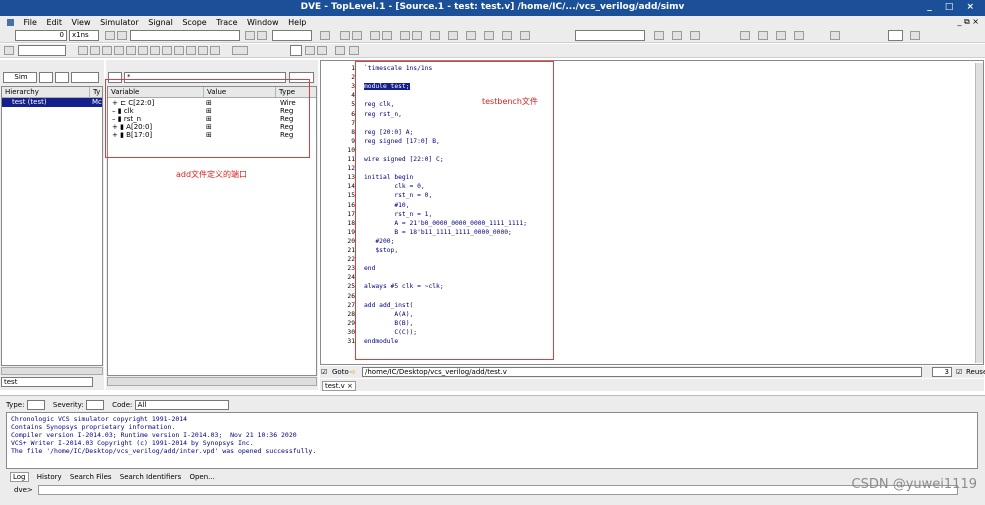 This screenshot has width=985, height=505. Describe the element at coordinates (979, 213) in the screenshot. I see `source-vscrollbar` at that location.